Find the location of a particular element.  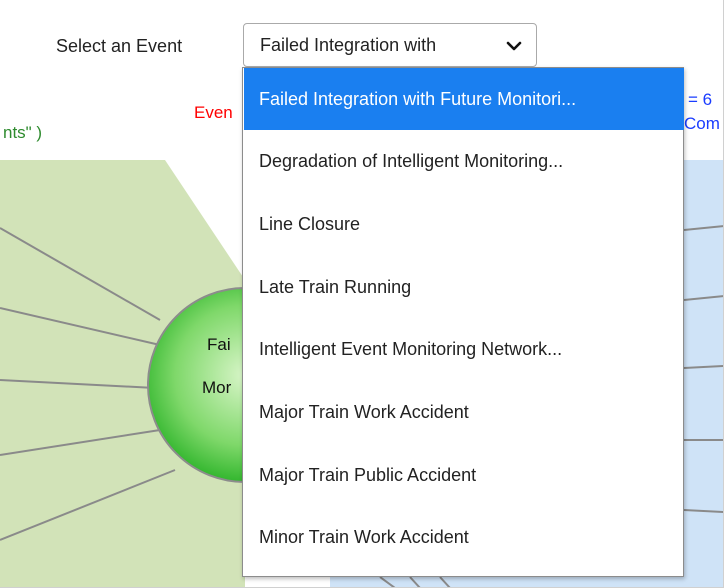

option-label: Late Train Running is located at coordinates (335, 286).